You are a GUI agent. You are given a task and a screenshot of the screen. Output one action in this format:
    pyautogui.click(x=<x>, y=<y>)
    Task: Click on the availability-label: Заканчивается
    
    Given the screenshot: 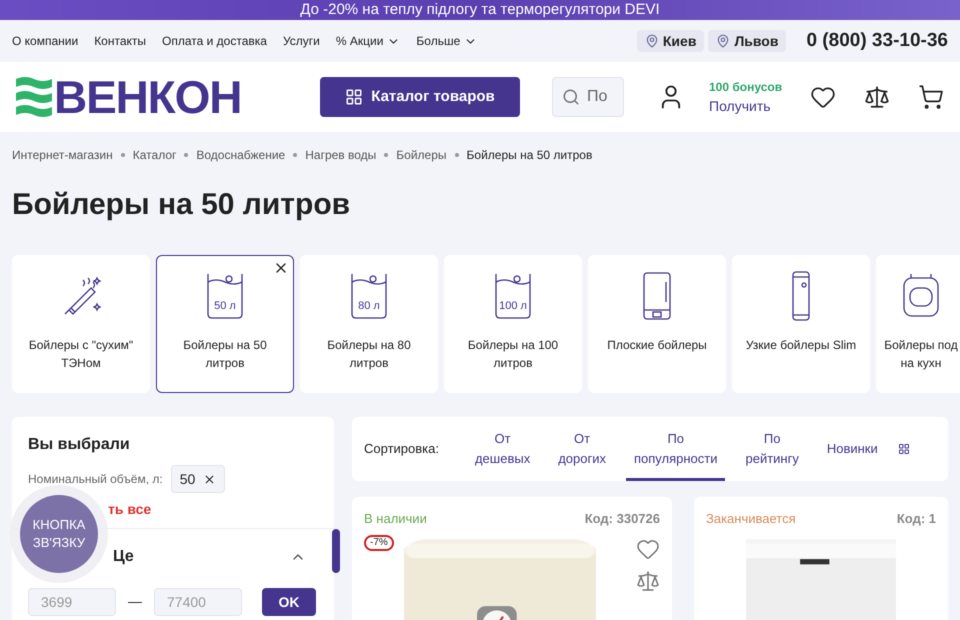 What is the action you would take?
    pyautogui.click(x=751, y=519)
    